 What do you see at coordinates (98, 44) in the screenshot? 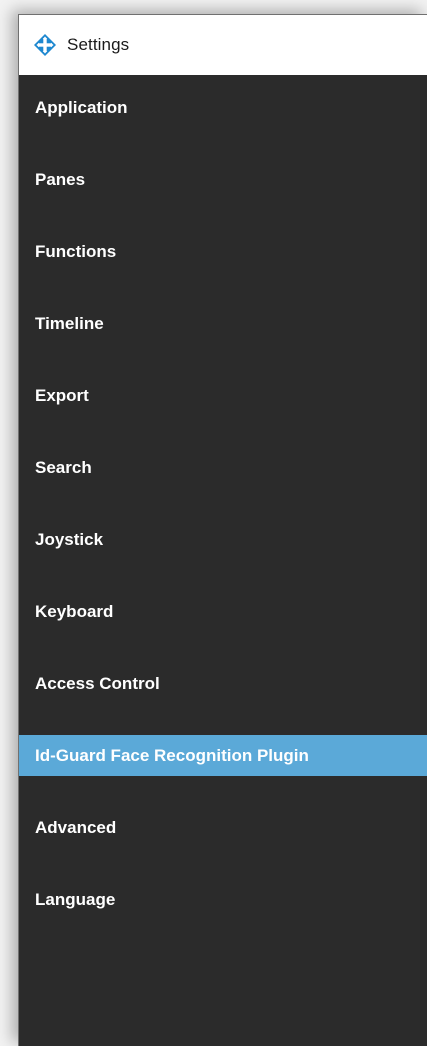
I see `window-title: Settings` at bounding box center [98, 44].